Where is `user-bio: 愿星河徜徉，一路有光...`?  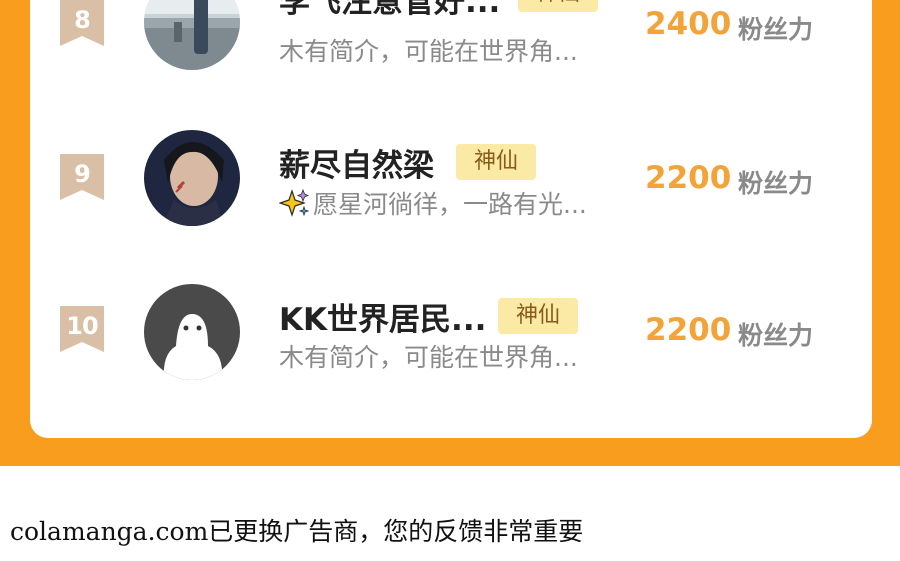
user-bio: 愿星河徜徉，一路有光... is located at coordinates (432, 203).